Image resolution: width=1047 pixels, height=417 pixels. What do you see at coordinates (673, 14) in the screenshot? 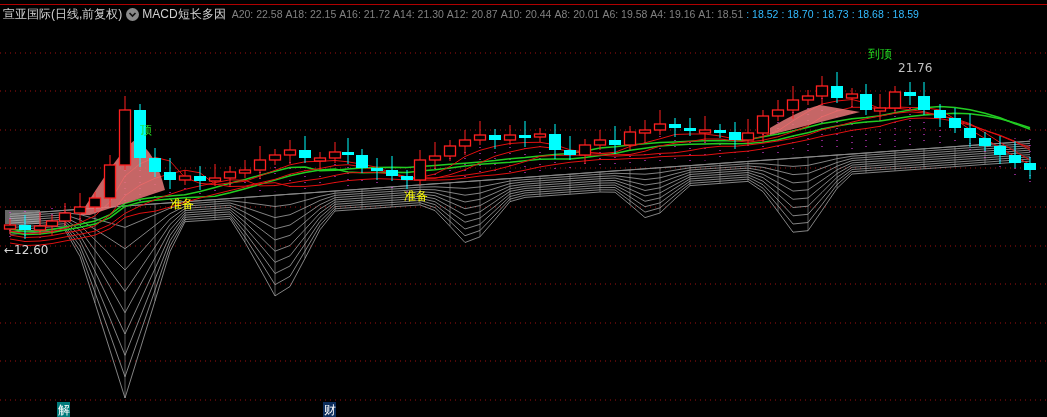
I see `indicator-value: A4: 19.16` at bounding box center [673, 14].